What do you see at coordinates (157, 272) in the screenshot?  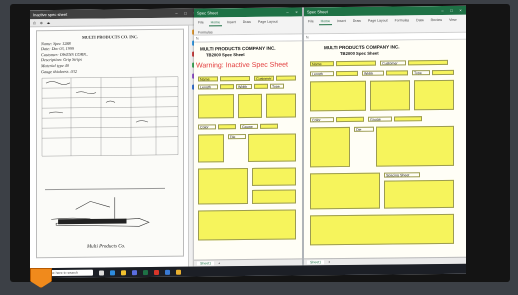 I see `pdf-icon` at bounding box center [157, 272].